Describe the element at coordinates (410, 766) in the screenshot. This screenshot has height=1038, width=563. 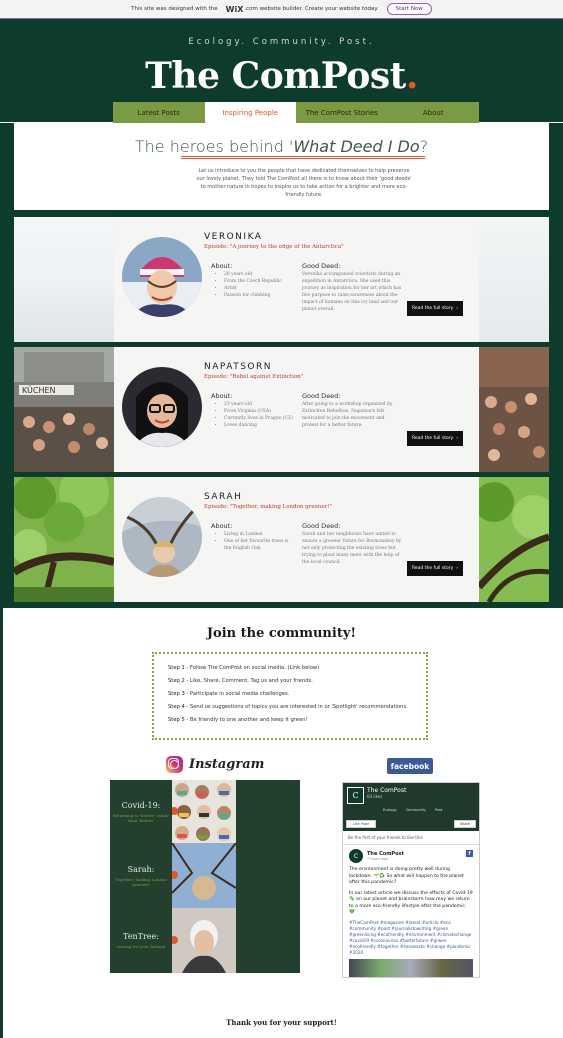
I see `facebook-header: facebook` at that location.